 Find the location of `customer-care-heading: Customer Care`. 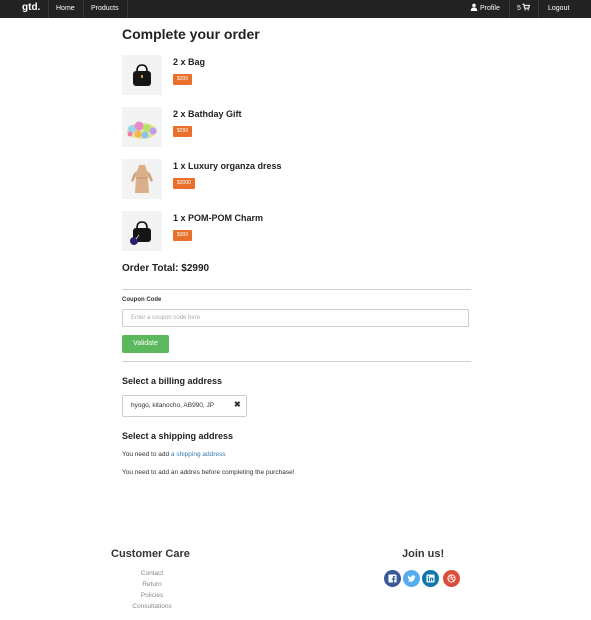

customer-care-heading: Customer Care is located at coordinates (150, 554).